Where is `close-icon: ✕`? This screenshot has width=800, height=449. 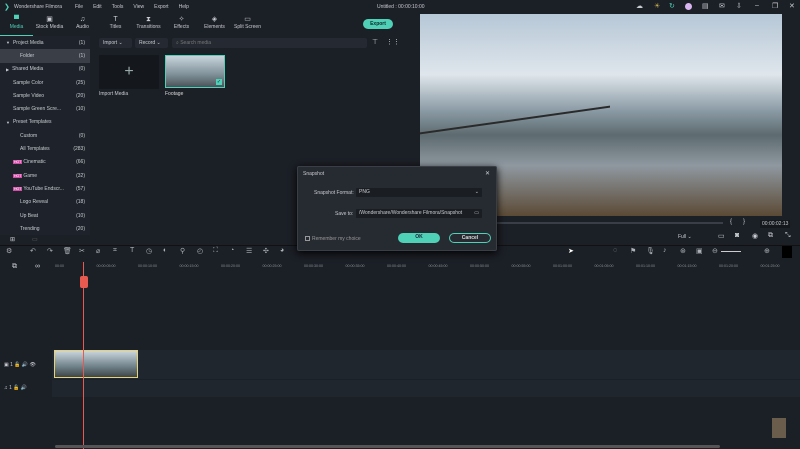
close-icon: ✕ is located at coordinates (792, 6).